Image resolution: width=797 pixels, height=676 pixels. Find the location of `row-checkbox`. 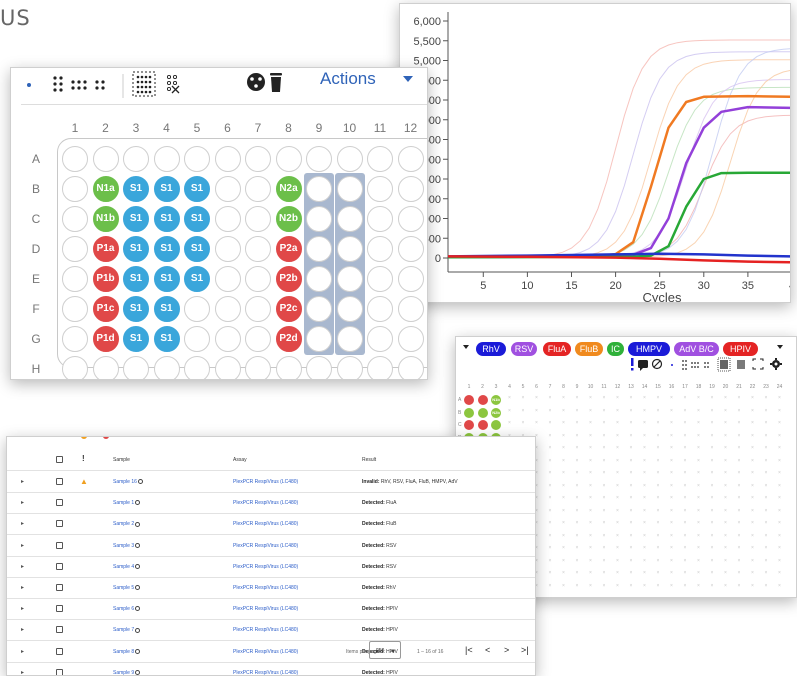

row-checkbox is located at coordinates (59, 587).